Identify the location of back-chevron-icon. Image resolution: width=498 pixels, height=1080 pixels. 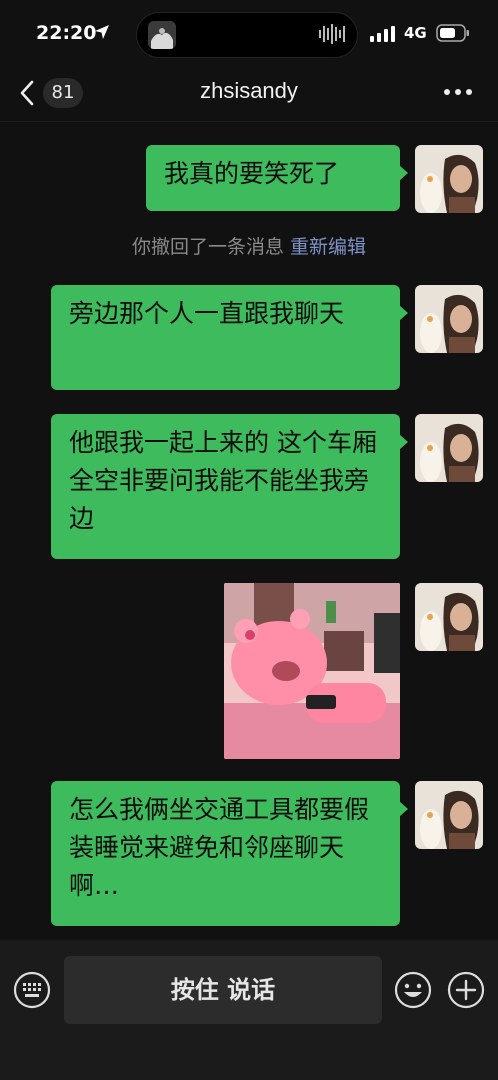
(27, 93).